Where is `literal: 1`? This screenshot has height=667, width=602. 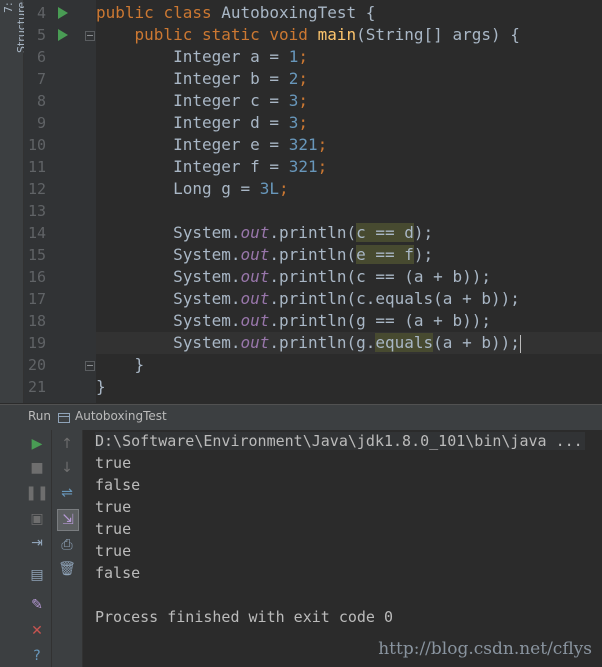 literal: 1 is located at coordinates (293, 56).